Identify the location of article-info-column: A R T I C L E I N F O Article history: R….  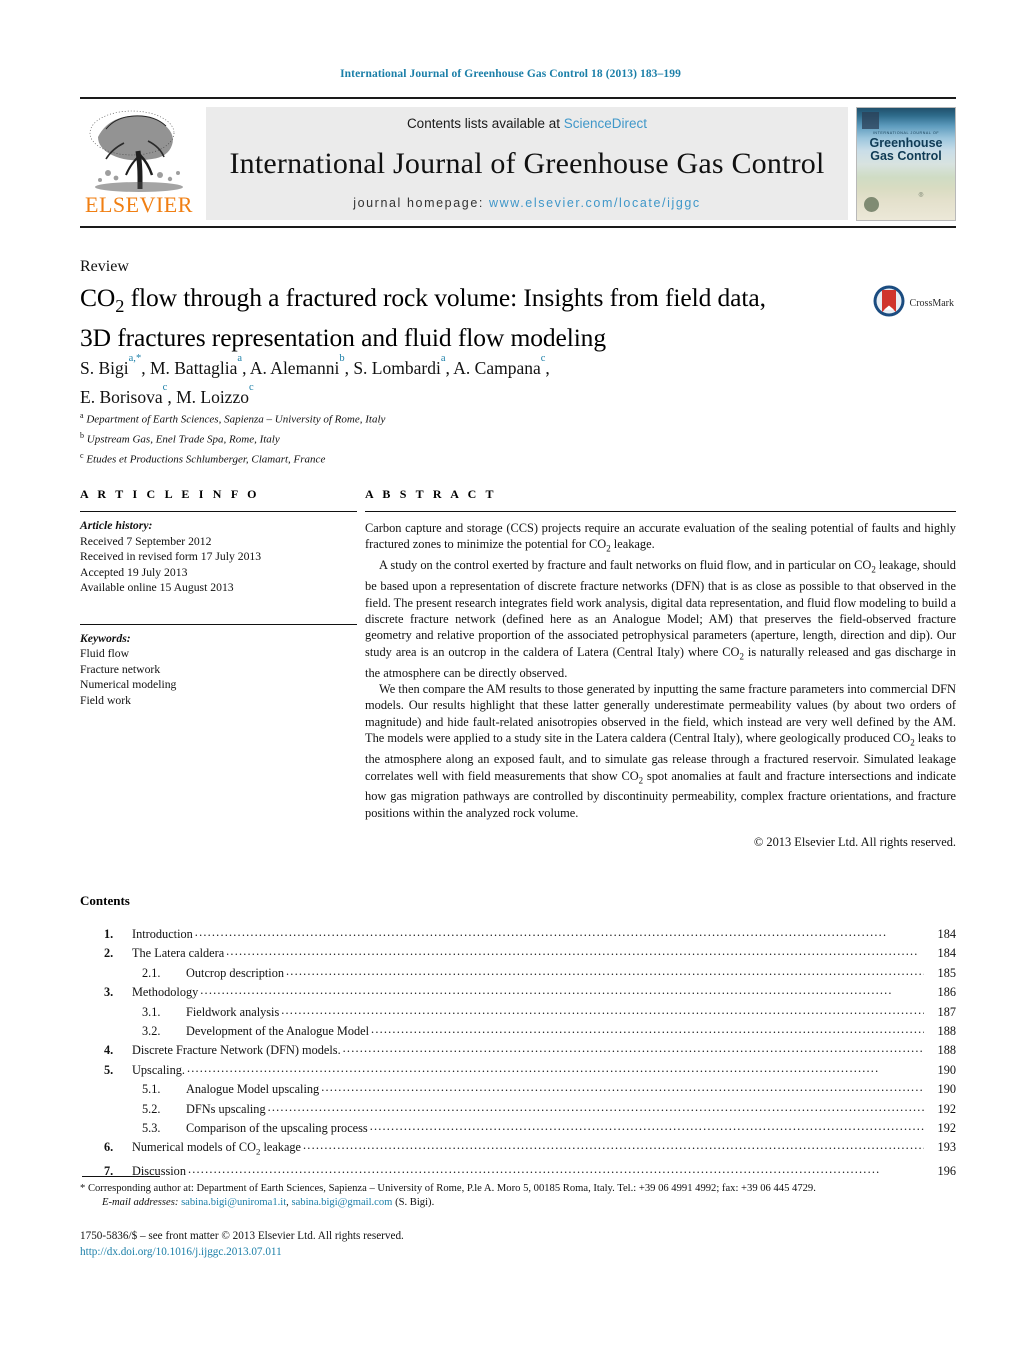
(218, 669).